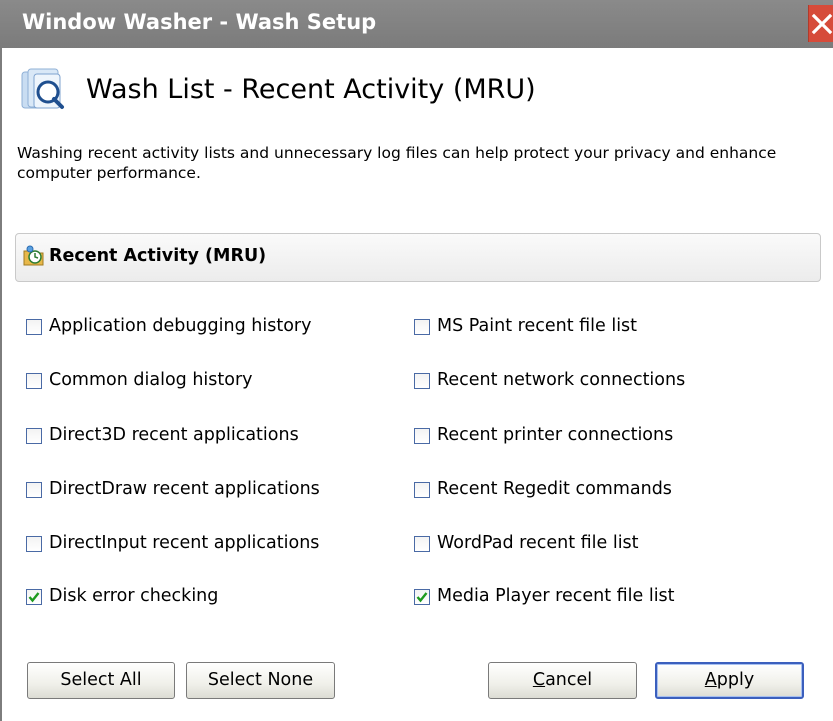 The width and height of the screenshot is (833, 721). I want to click on section-header: Recent Activity (MRU), so click(418, 257).